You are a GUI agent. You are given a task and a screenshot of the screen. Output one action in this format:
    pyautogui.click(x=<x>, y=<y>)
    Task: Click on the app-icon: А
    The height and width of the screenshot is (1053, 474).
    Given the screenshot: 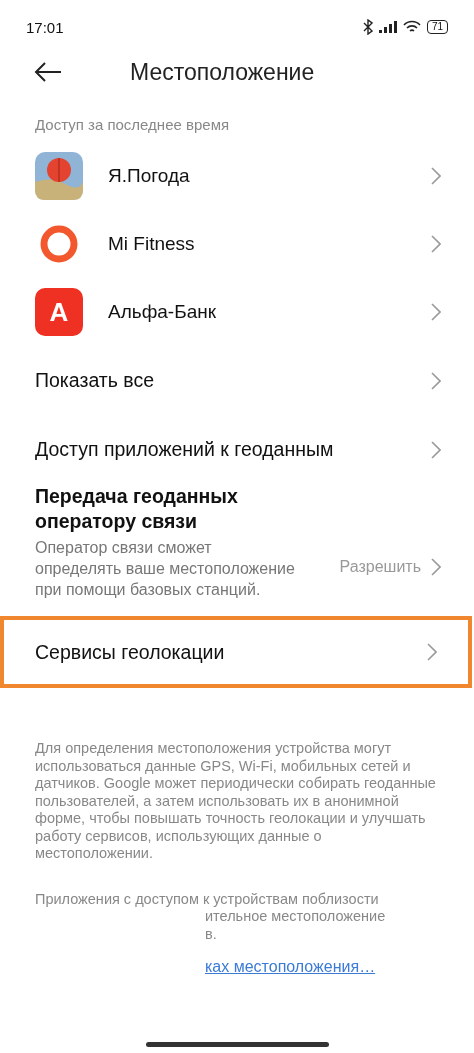 What is the action you would take?
    pyautogui.click(x=59, y=312)
    